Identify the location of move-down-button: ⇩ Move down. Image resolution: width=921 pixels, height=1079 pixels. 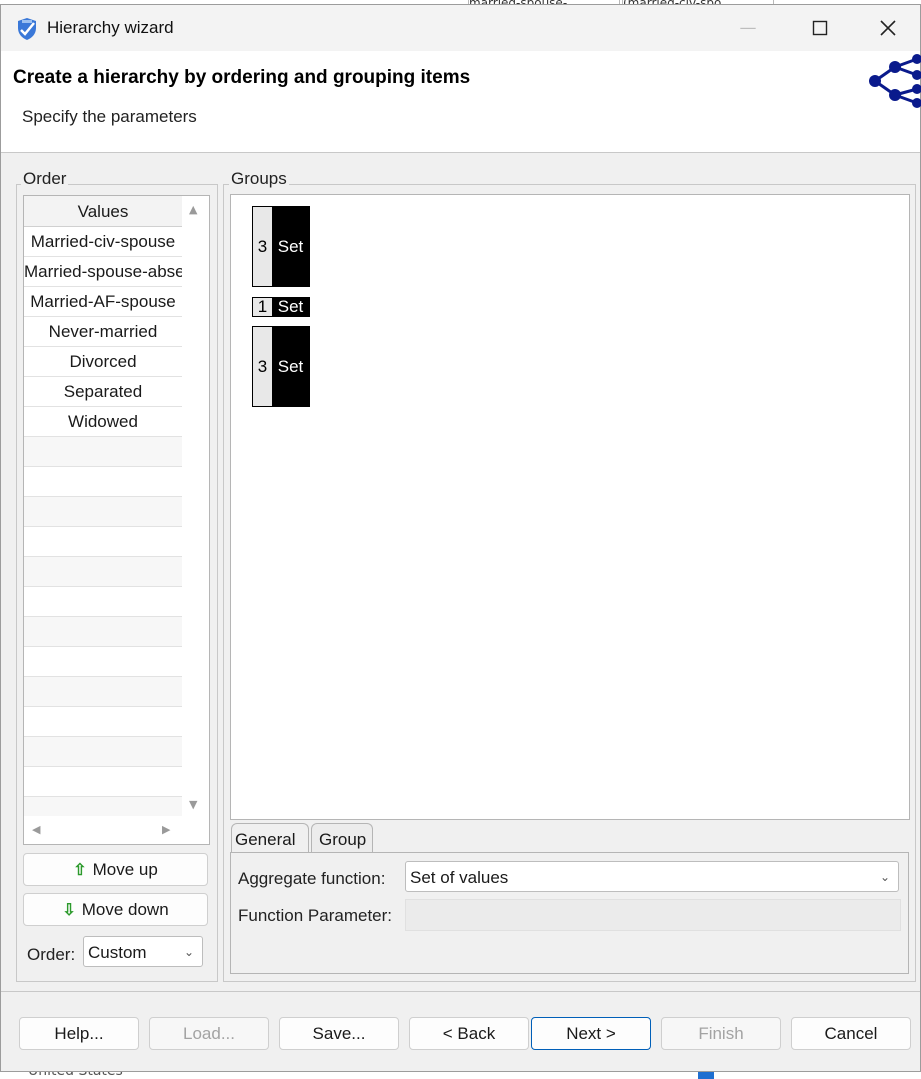
(115, 909).